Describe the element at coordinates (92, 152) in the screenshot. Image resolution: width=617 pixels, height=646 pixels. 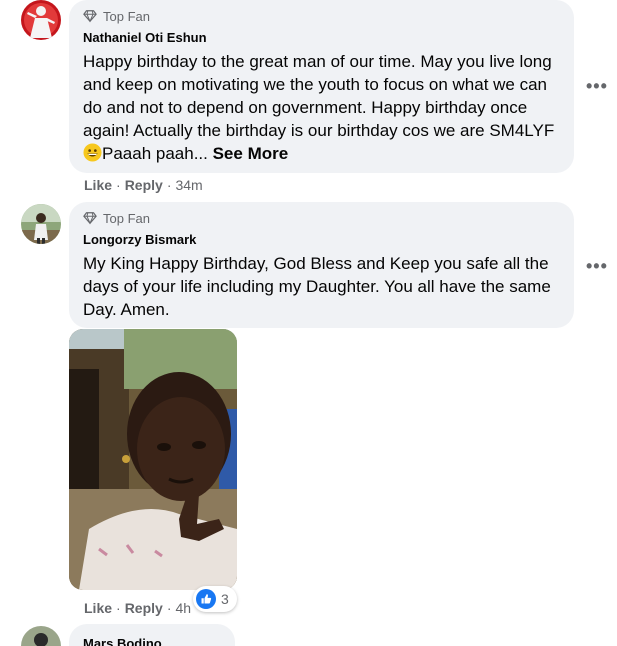
I see `grinning-emoji-icon` at that location.